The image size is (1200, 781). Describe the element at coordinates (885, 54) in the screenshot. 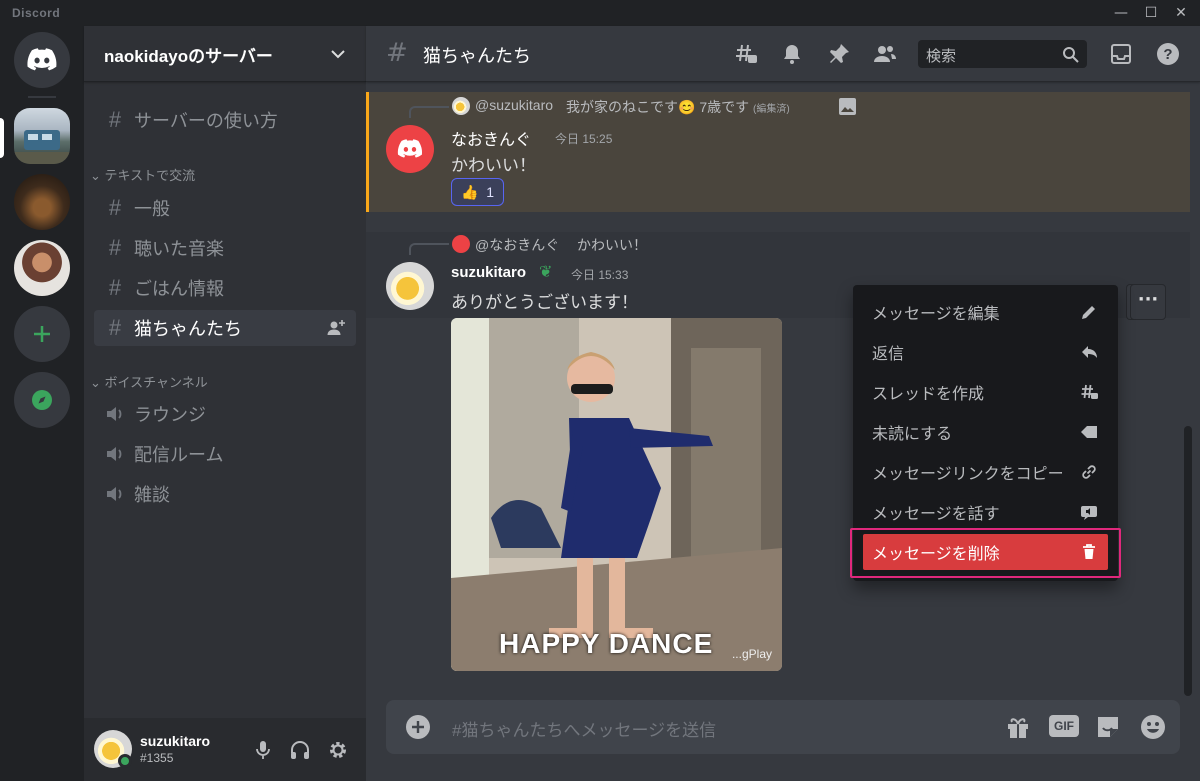

I see `members-icon` at that location.